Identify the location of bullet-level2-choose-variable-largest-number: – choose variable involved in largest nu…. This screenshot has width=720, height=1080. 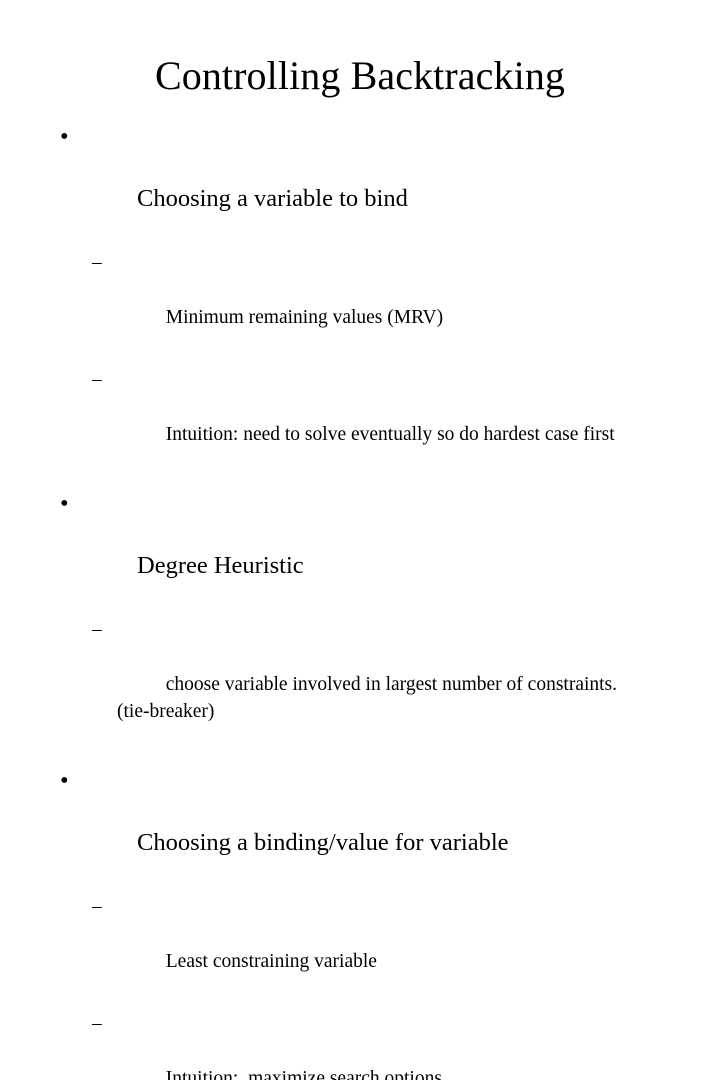
(360, 685).